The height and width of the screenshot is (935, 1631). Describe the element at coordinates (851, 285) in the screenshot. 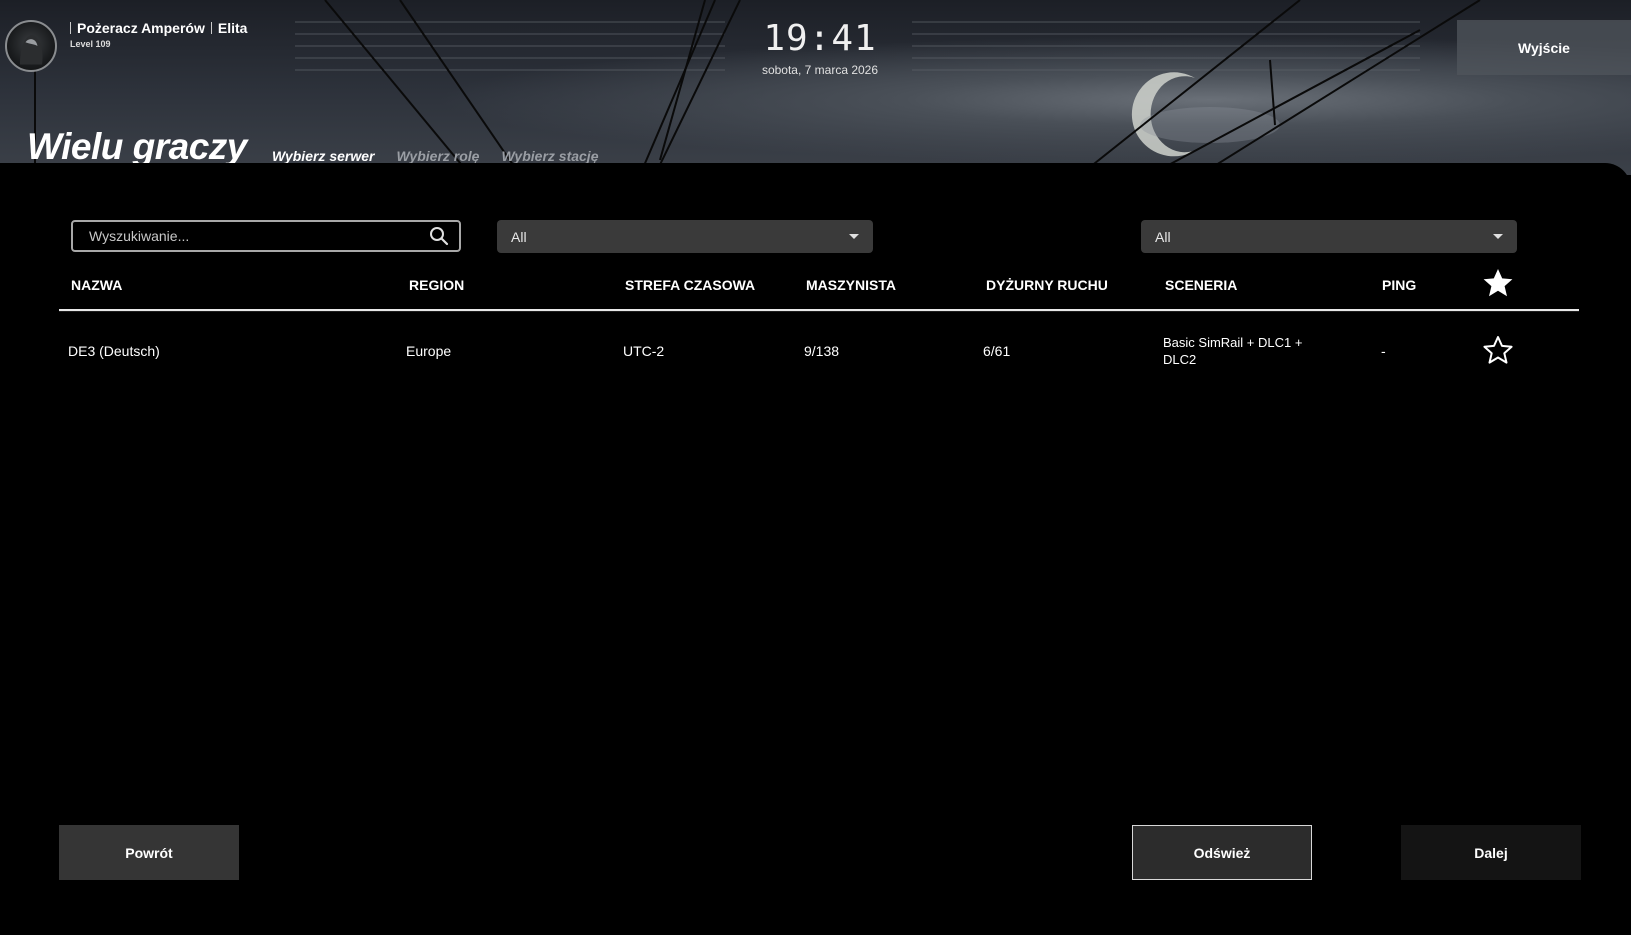

I see `column-header-driver: MASZYNISTA` at that location.